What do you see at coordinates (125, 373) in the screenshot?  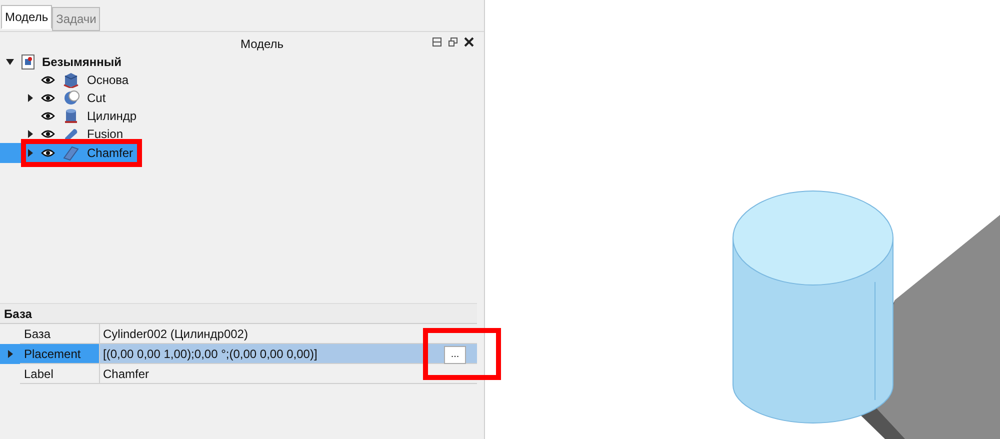 I see `property-value: Chamfer` at bounding box center [125, 373].